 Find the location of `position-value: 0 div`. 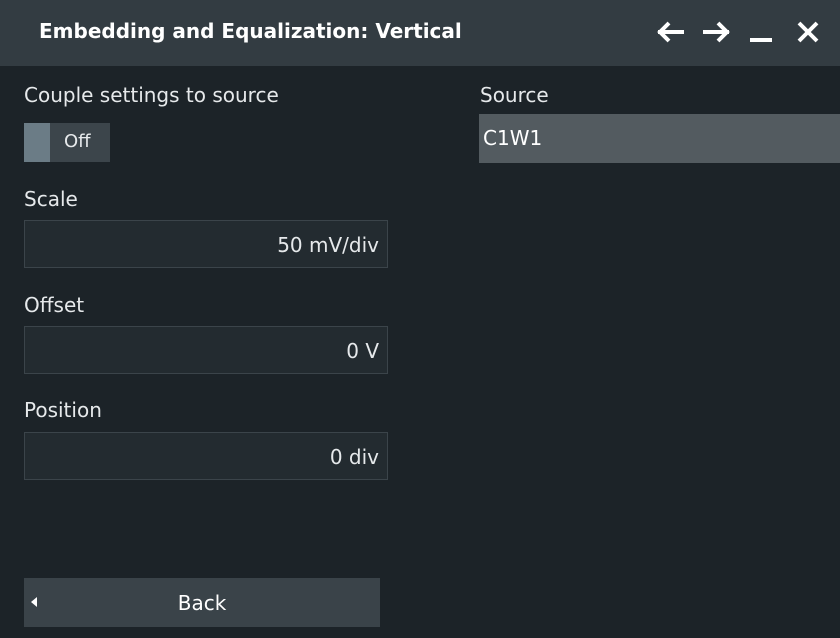

position-value: 0 div is located at coordinates (354, 457).